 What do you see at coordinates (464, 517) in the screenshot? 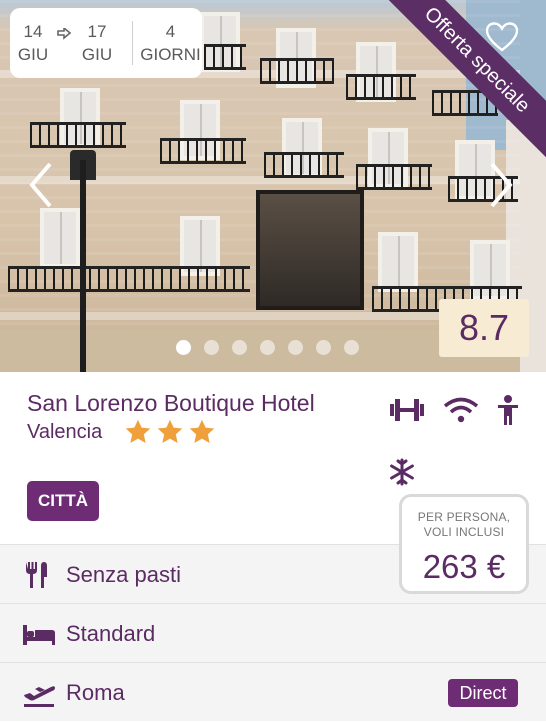
I see `price-caption-line1: PER PERSONA,` at bounding box center [464, 517].